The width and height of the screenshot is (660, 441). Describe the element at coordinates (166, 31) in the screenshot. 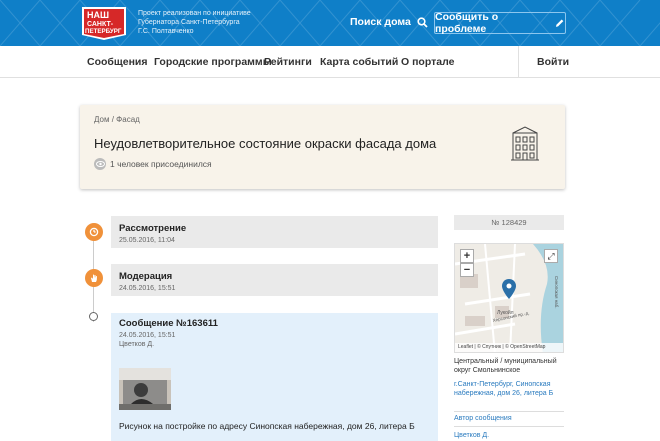

I see `tagline-line: Г.С. Полтавченко` at that location.